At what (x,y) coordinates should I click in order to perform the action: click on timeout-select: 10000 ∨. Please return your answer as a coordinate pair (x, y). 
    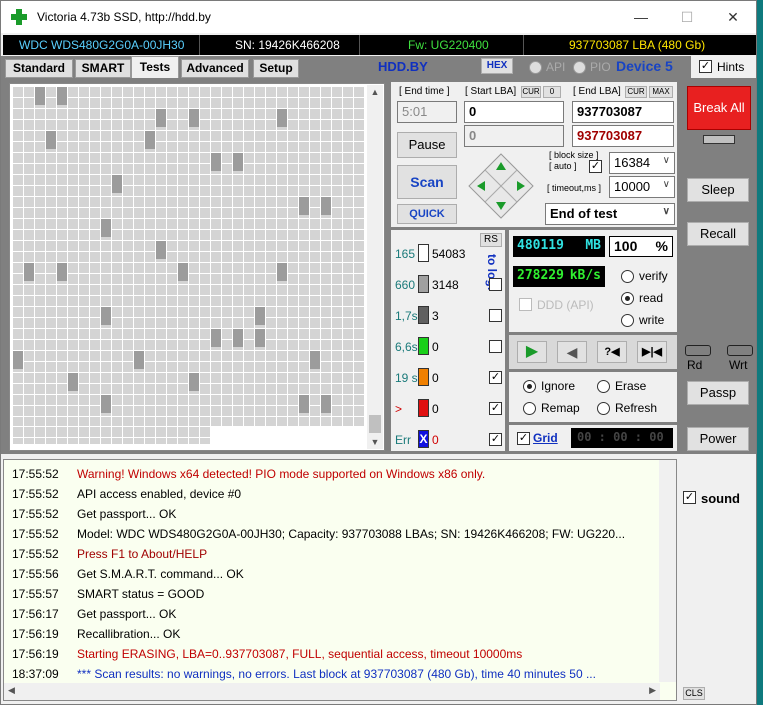
    Looking at the image, I should click on (642, 187).